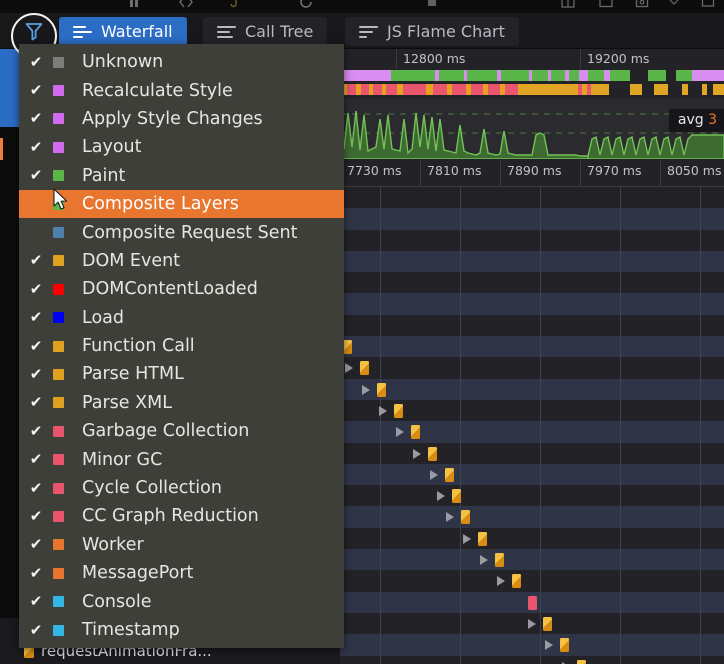 This screenshot has height=664, width=724. Describe the element at coordinates (181, 90) in the screenshot. I see `menu-item-recalculate-style: ✔ Recalculate Style` at that location.